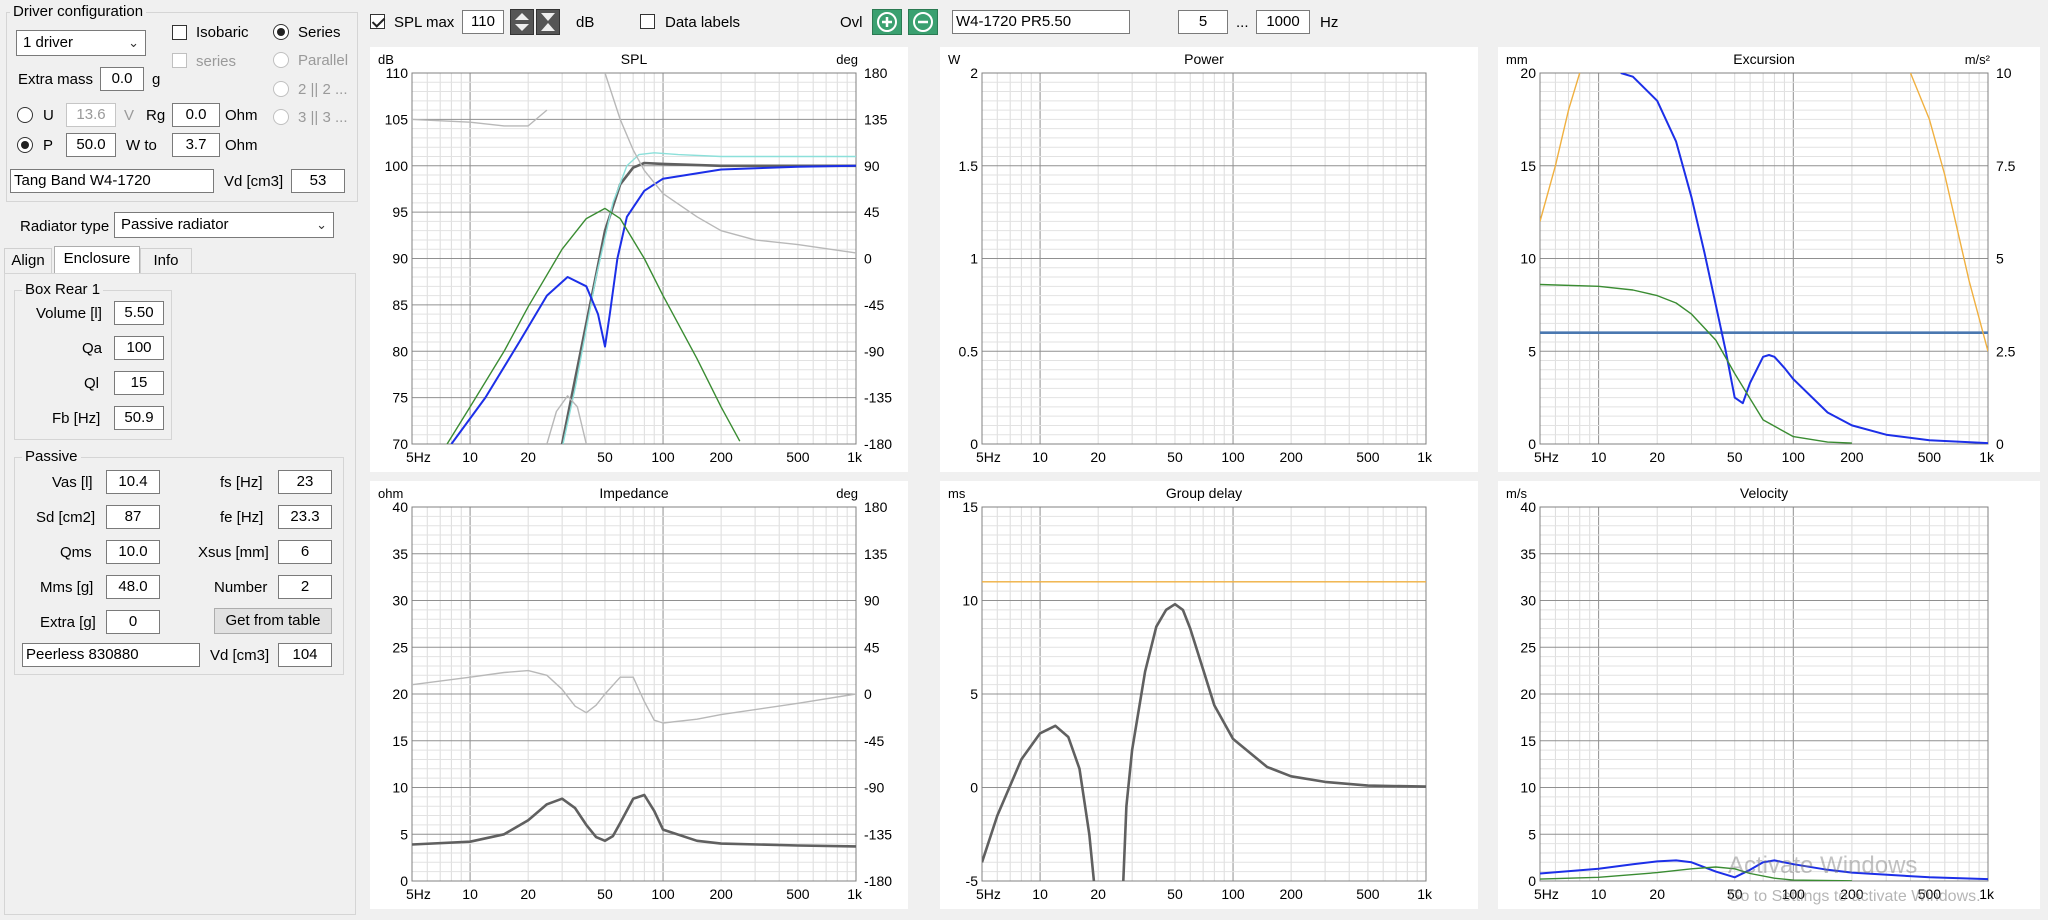  What do you see at coordinates (139, 348) in the screenshot?
I see `qa-input: 100` at bounding box center [139, 348].